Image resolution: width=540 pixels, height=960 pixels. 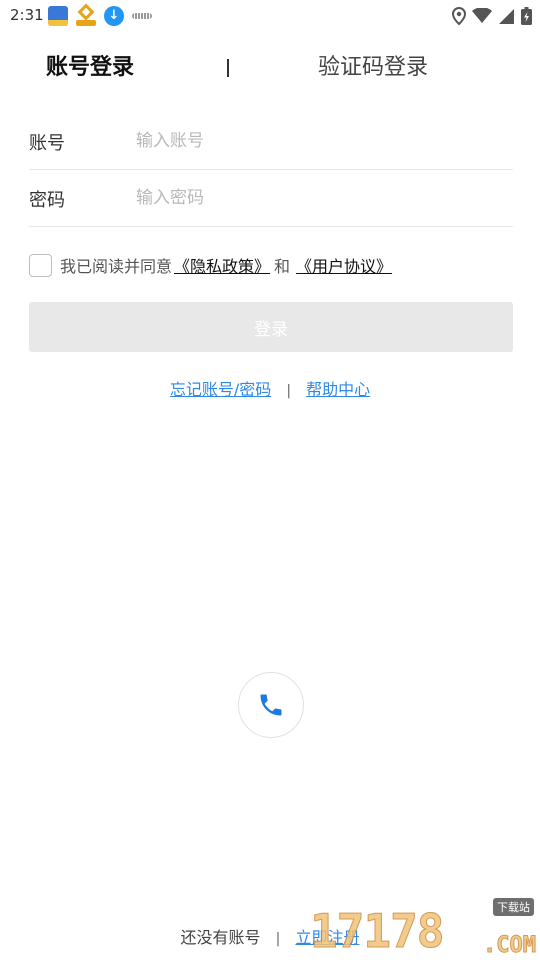 What do you see at coordinates (376, 931) in the screenshot?
I see `watermark-number: 17178` at bounding box center [376, 931].